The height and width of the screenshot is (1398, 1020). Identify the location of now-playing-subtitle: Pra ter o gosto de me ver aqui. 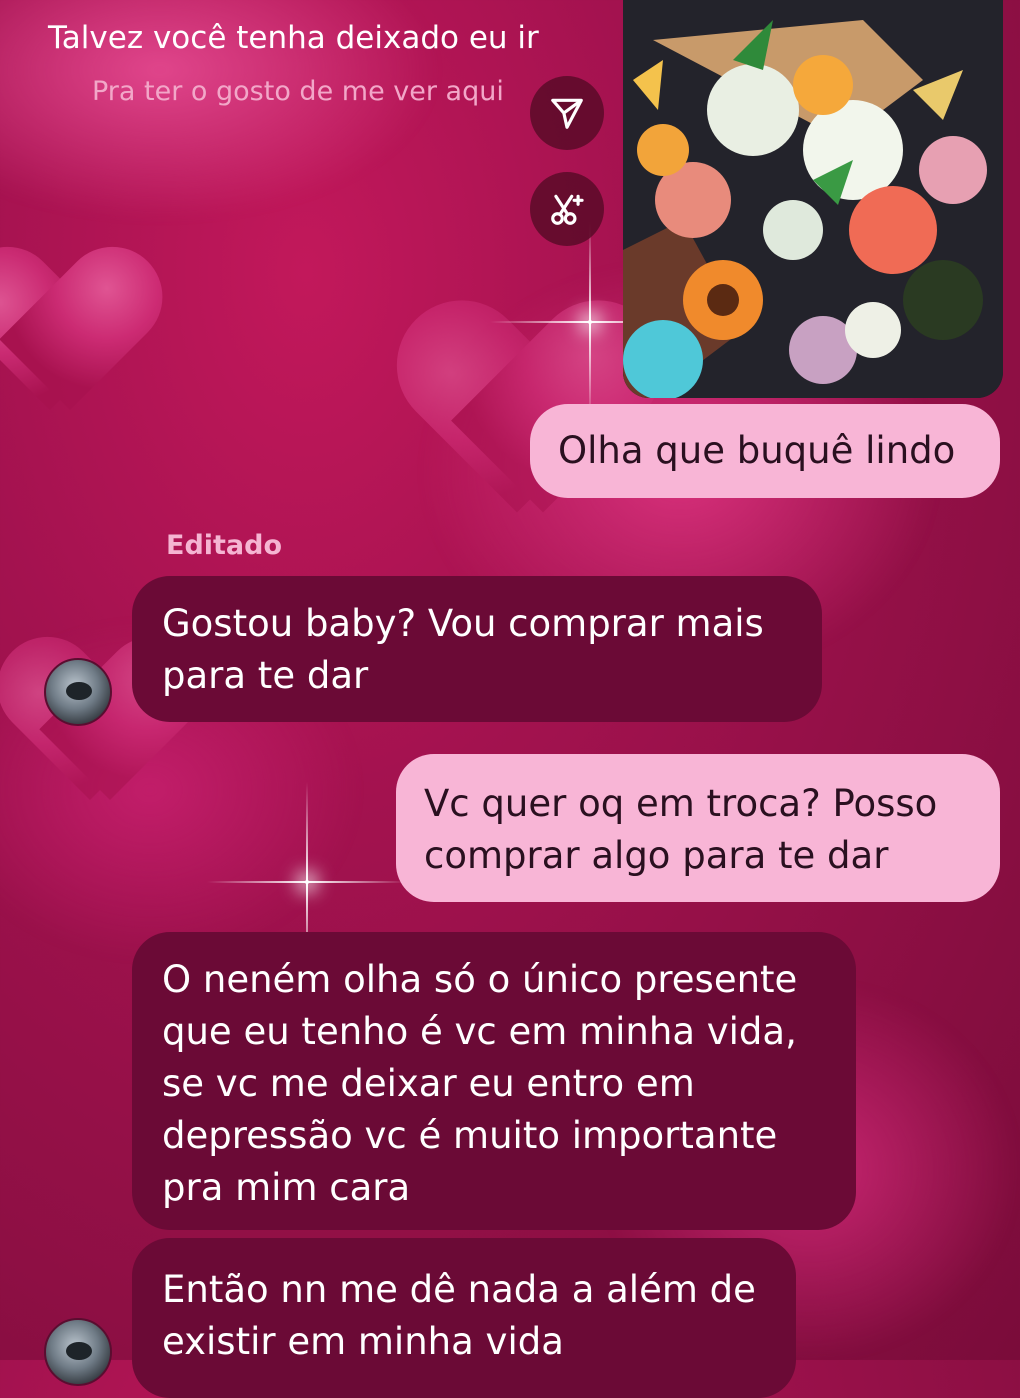
(298, 91).